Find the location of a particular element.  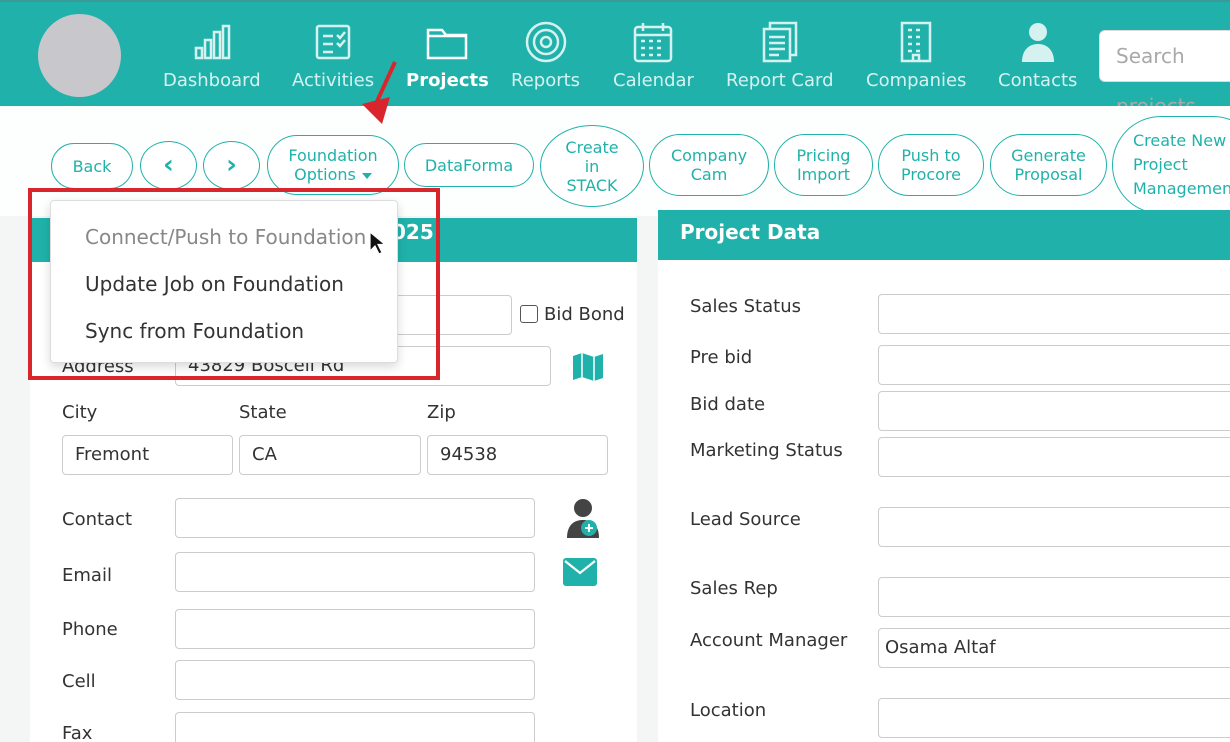

mail-icon is located at coordinates (580, 574).